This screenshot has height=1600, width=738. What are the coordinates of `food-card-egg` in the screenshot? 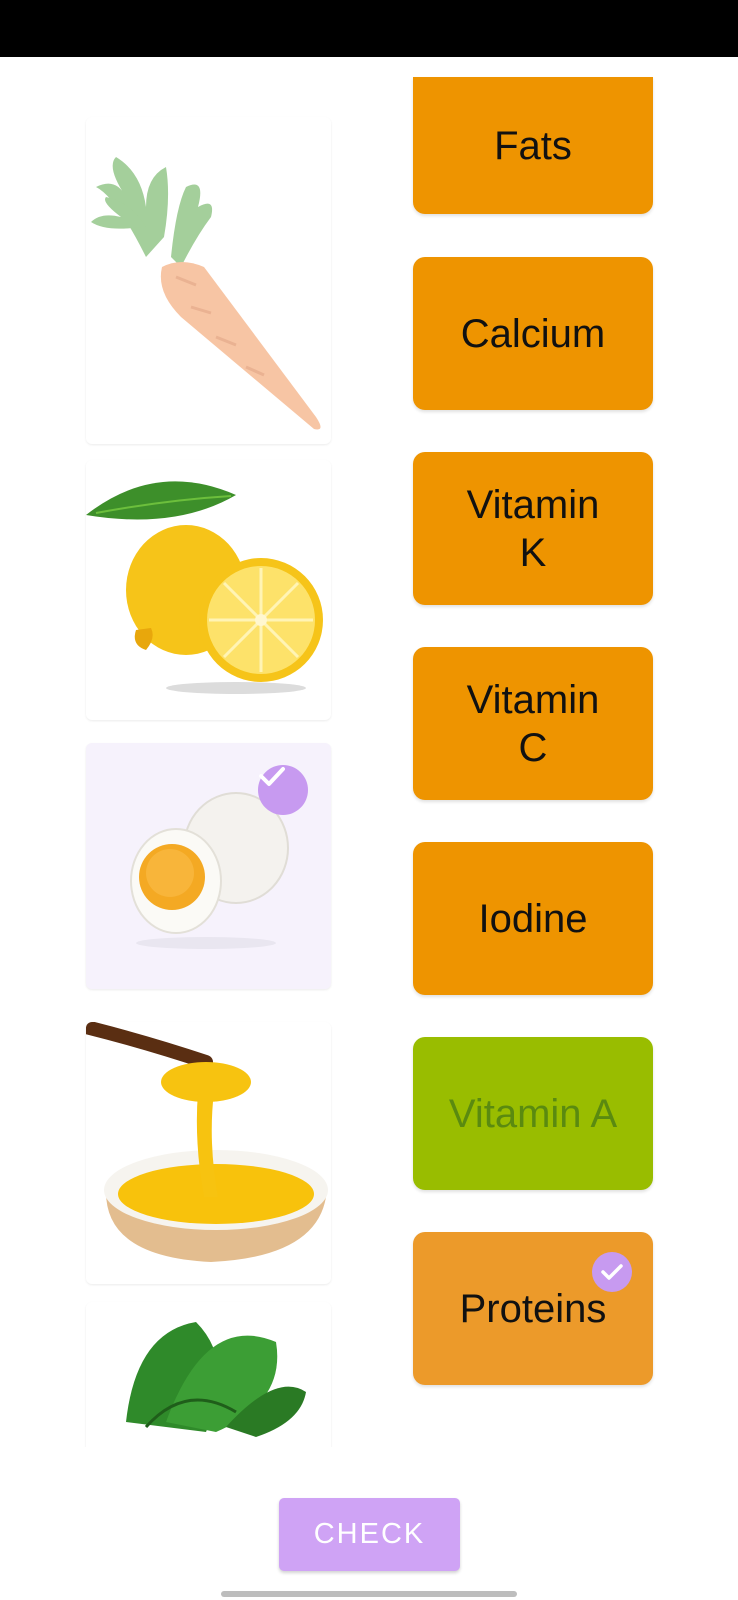 It's located at (208, 866).